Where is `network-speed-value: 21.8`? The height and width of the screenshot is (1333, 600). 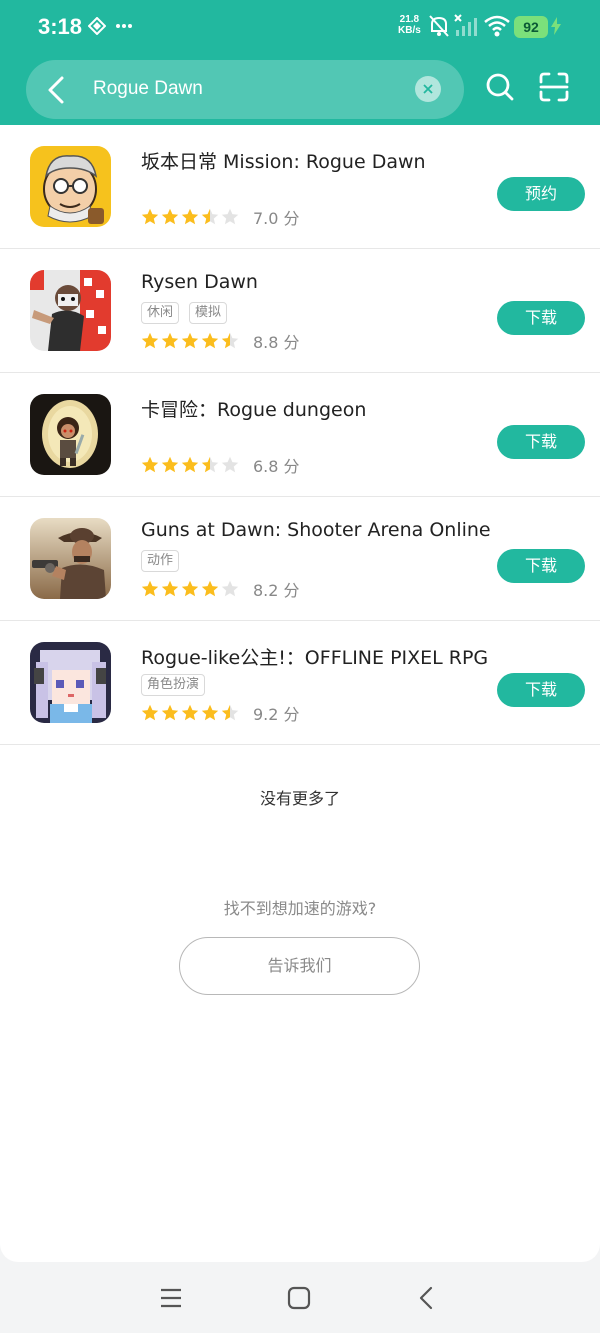
network-speed-value: 21.8 is located at coordinates (409, 19).